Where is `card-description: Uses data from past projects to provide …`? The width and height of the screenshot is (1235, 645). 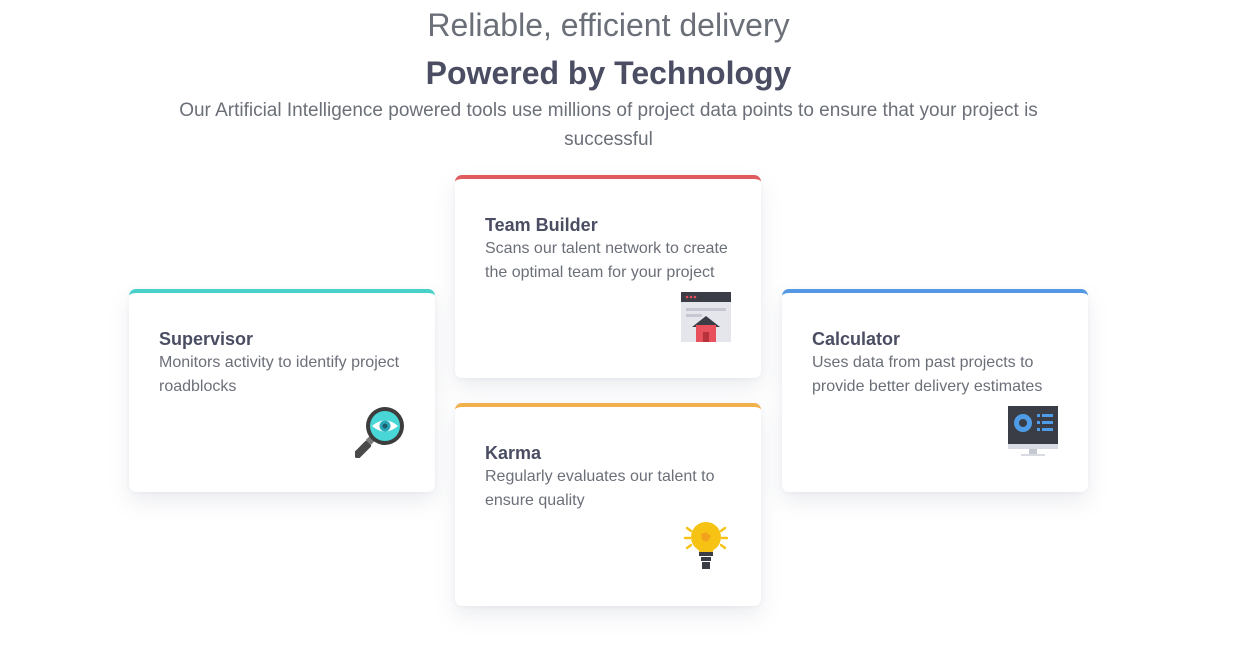 card-description: Uses data from past projects to provide … is located at coordinates (927, 374).